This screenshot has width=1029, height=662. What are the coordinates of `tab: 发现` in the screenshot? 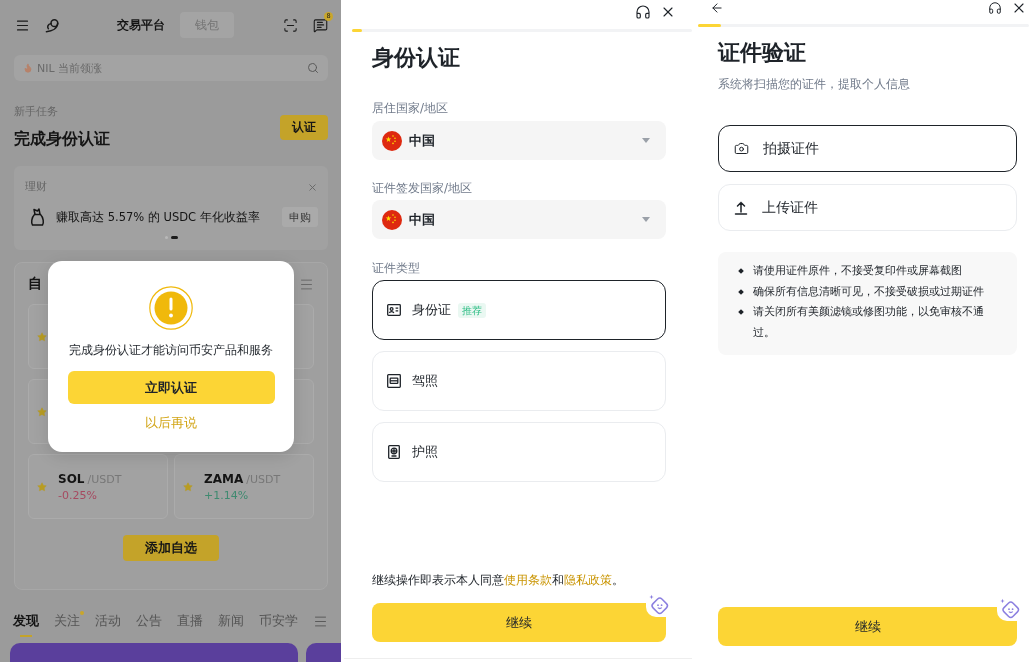 It's located at (26, 620).